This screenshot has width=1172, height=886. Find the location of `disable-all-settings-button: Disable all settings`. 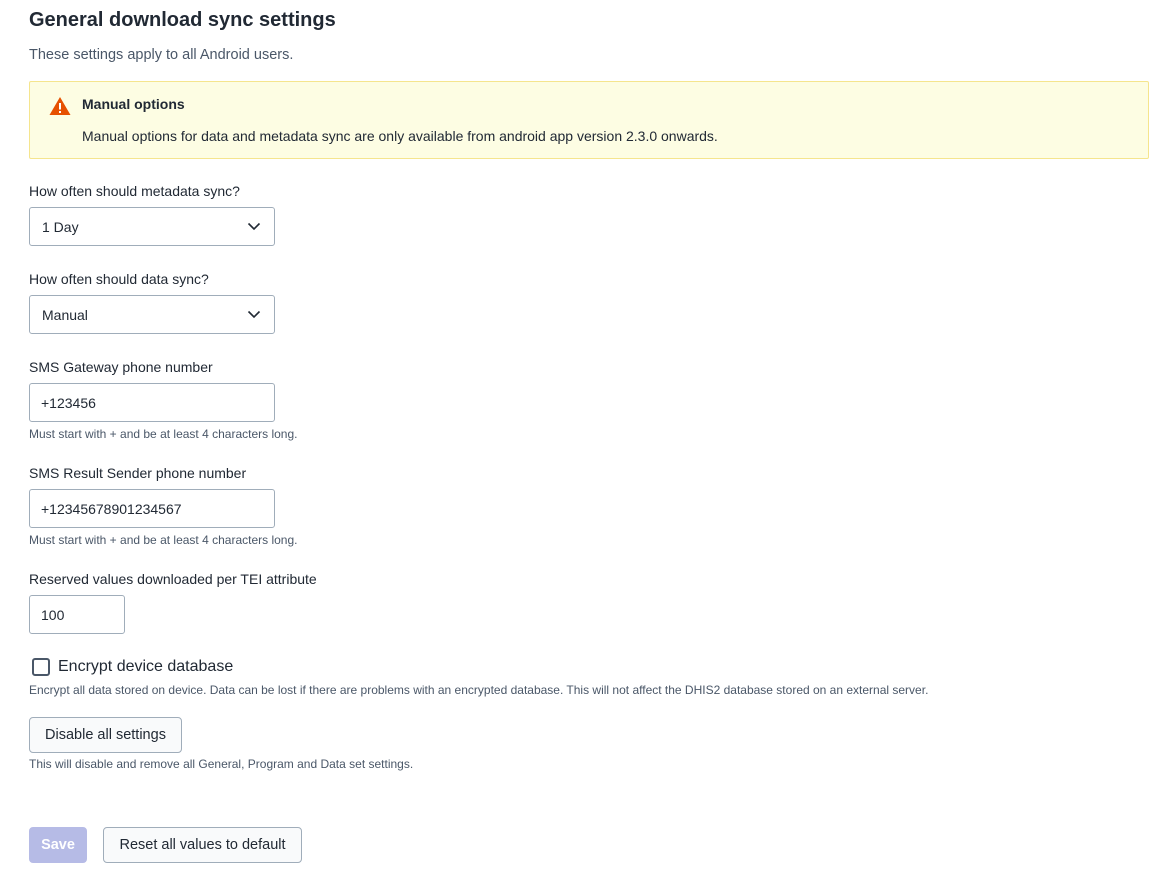

disable-all-settings-button: Disable all settings is located at coordinates (105, 735).